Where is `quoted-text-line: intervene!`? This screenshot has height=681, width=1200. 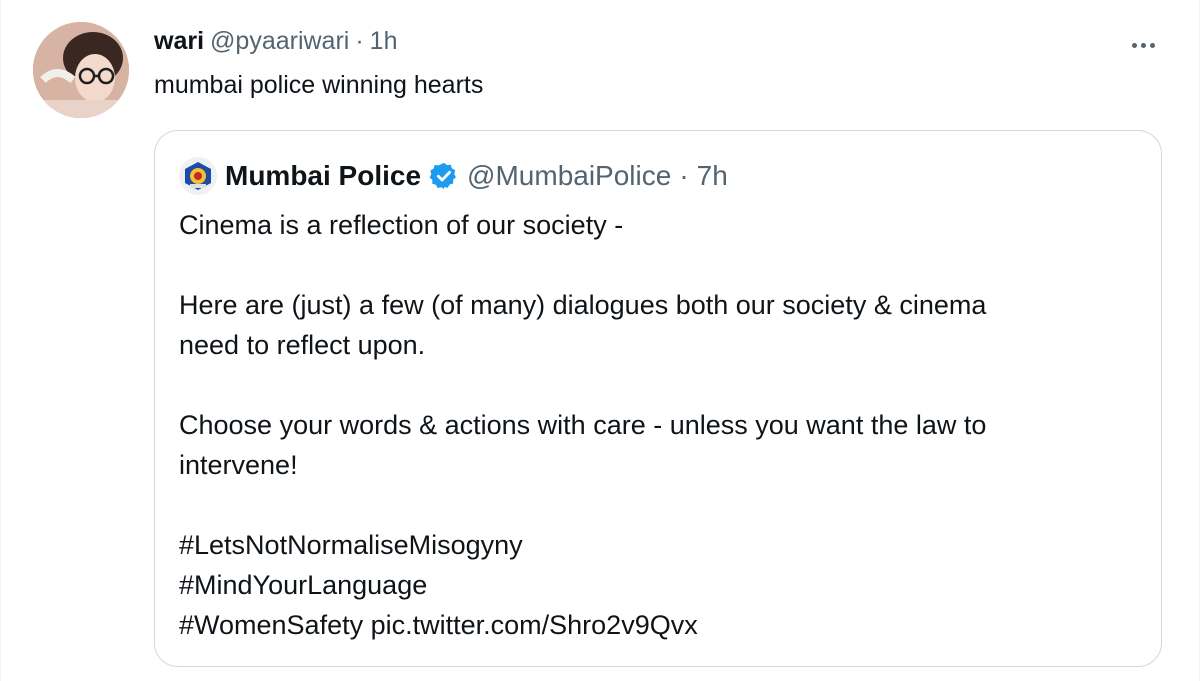 quoted-text-line: intervene! is located at coordinates (238, 465).